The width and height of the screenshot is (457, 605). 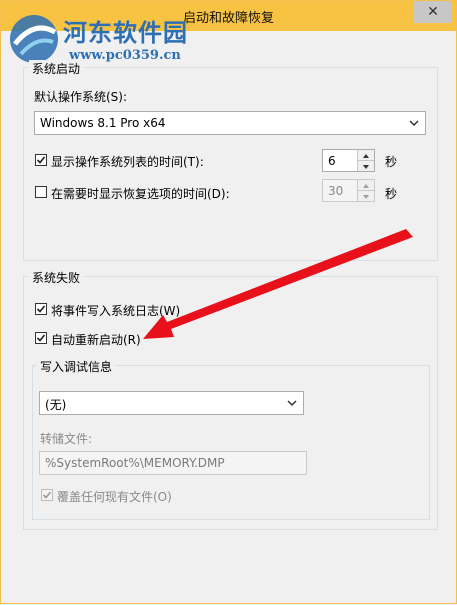 What do you see at coordinates (336, 191) in the screenshot?
I see `show-recovery-value: 30` at bounding box center [336, 191].